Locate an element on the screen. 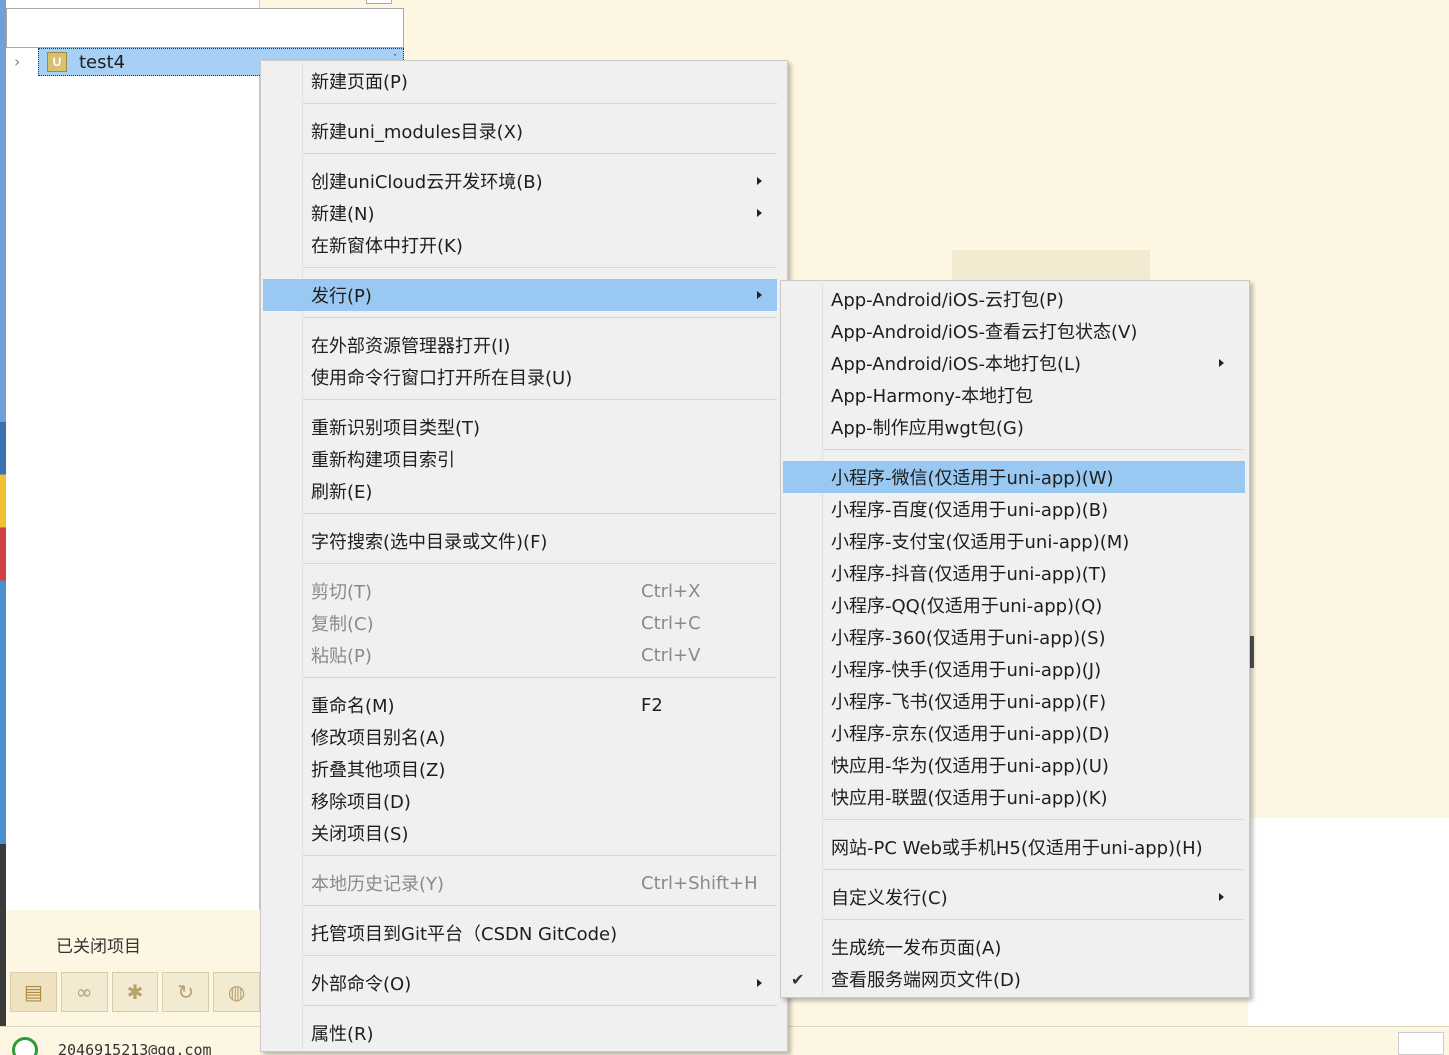  menu-item-external-commands: 外部命令(O) is located at coordinates (520, 983).